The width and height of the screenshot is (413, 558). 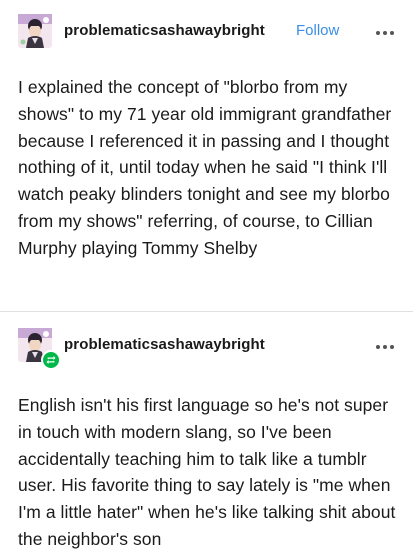 I want to click on divider, so click(x=206, y=311).